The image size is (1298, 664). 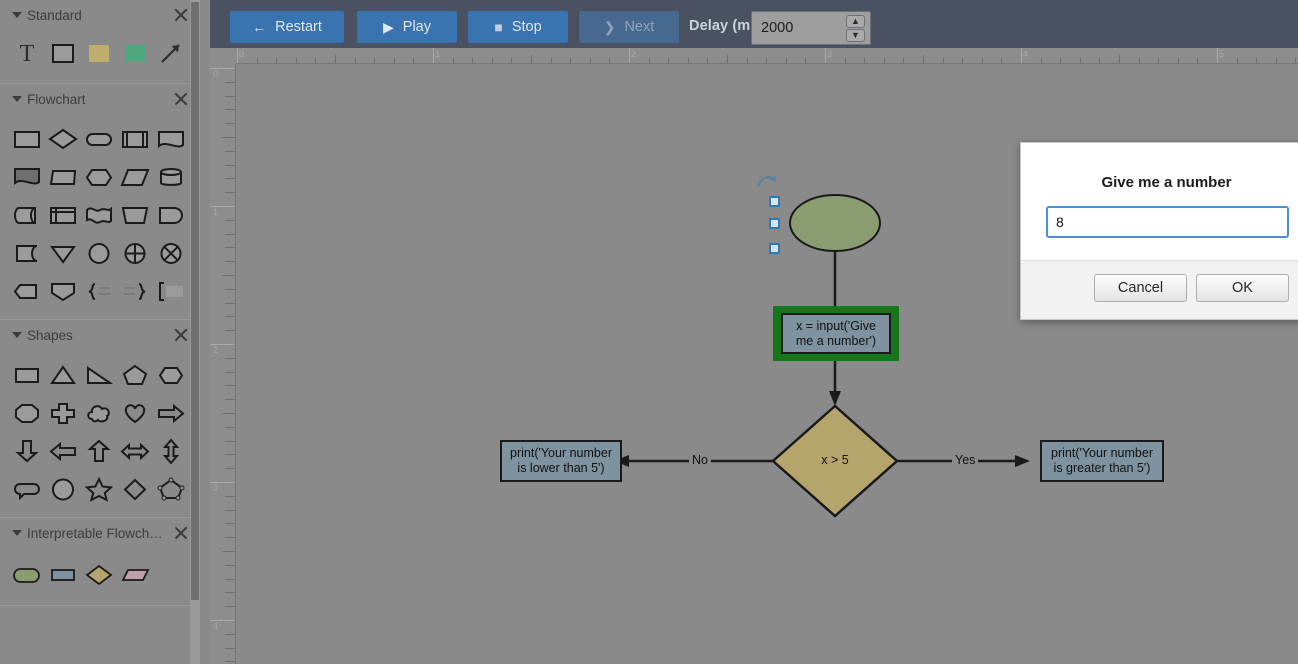 What do you see at coordinates (1140, 288) in the screenshot?
I see `cancel-button: Cancel` at bounding box center [1140, 288].